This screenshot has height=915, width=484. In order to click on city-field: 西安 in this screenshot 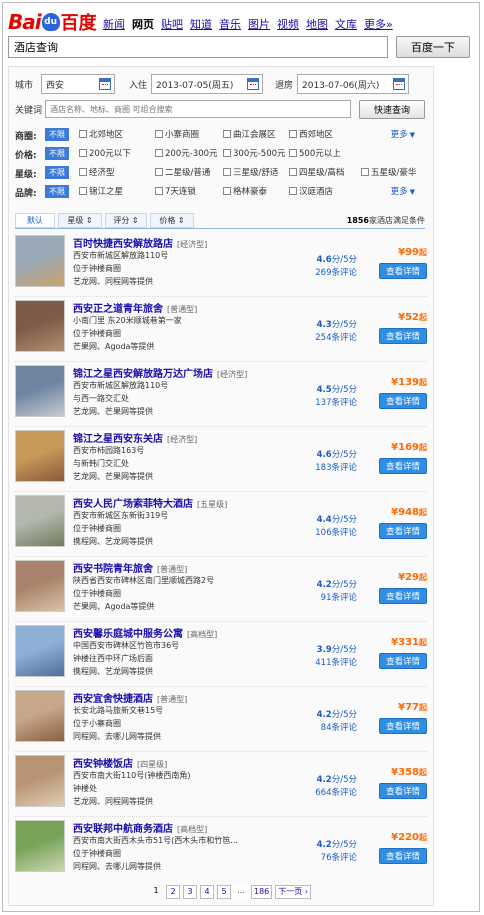, I will do `click(78, 84)`.